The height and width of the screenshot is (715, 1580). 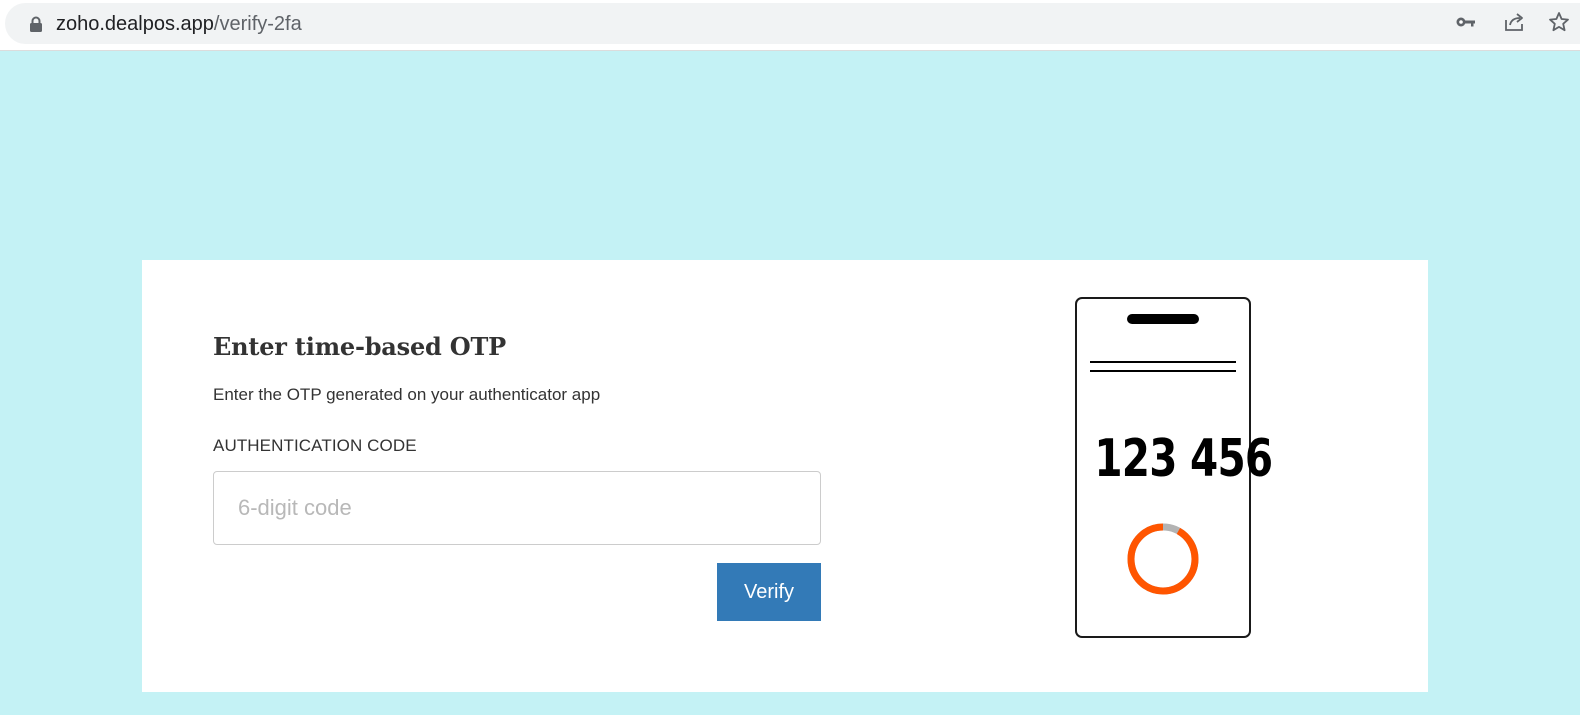 I want to click on authenticator-phone-illustration: 123 456, so click(x=1174, y=467).